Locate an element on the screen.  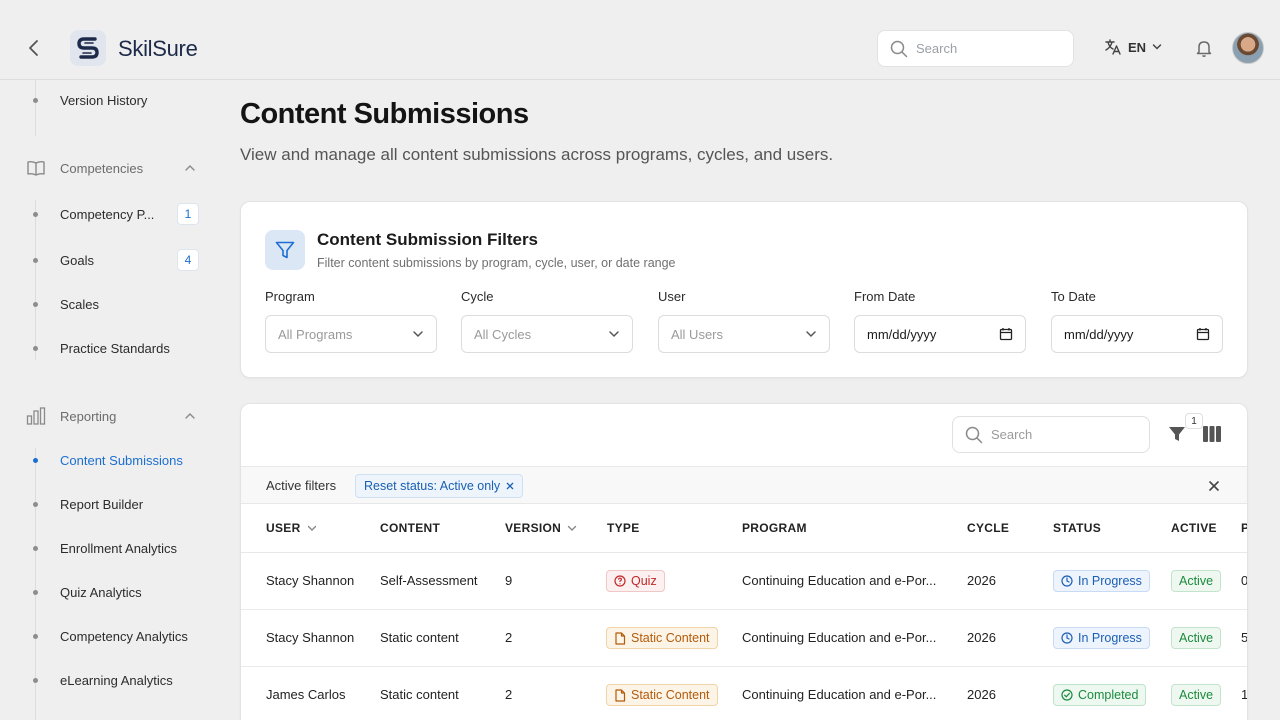
language-selector: EN is located at coordinates (1133, 47).